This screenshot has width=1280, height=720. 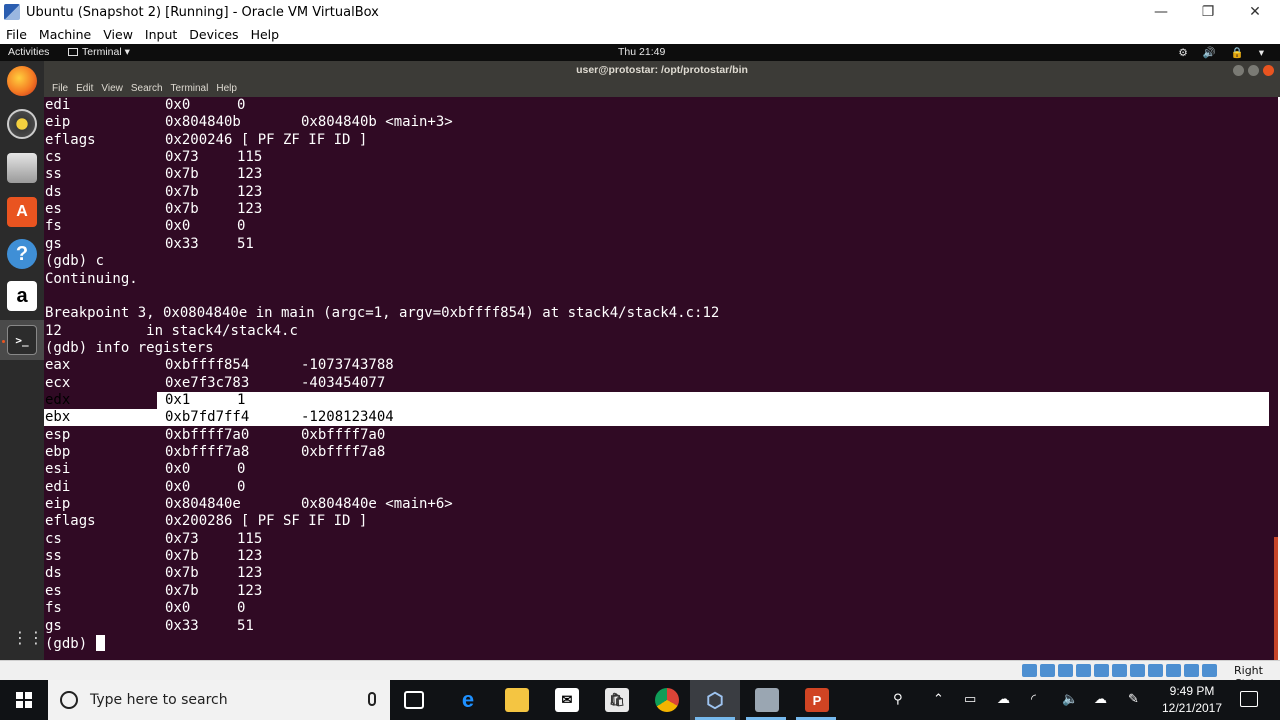 I want to click on virtualbox-taskbar-icon: ⬡, so click(x=715, y=700).